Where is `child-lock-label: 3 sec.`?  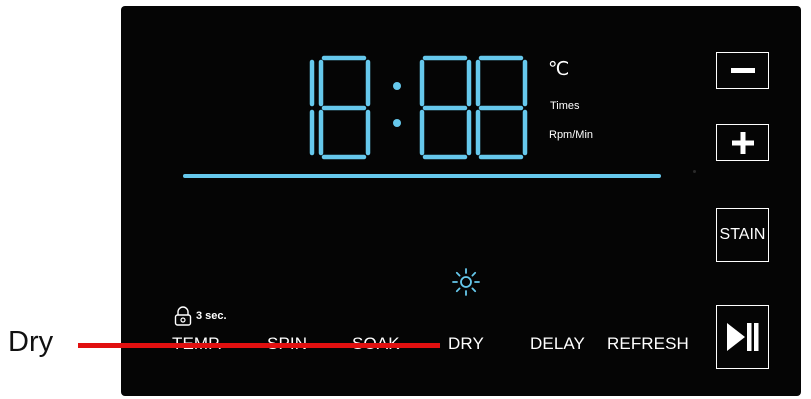
child-lock-label: 3 sec. is located at coordinates (211, 316).